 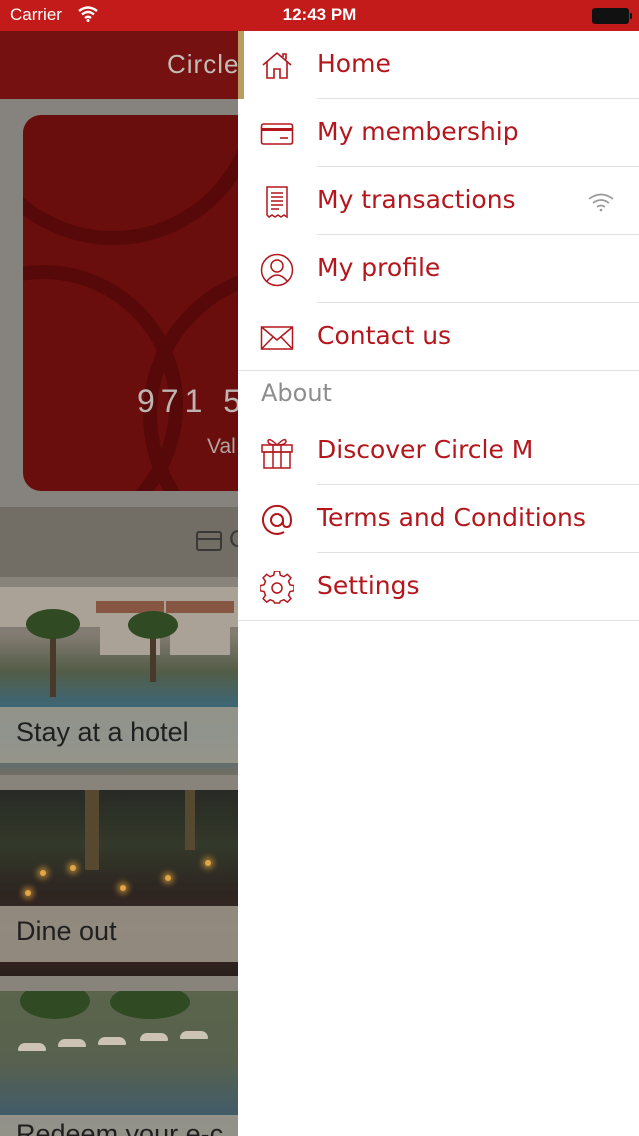 What do you see at coordinates (192, 401) in the screenshot?
I see `card-number: 971 5` at bounding box center [192, 401].